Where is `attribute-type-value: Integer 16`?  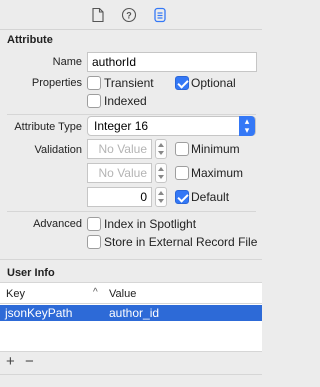
attribute-type-value: Integer 16 is located at coordinates (121, 126).